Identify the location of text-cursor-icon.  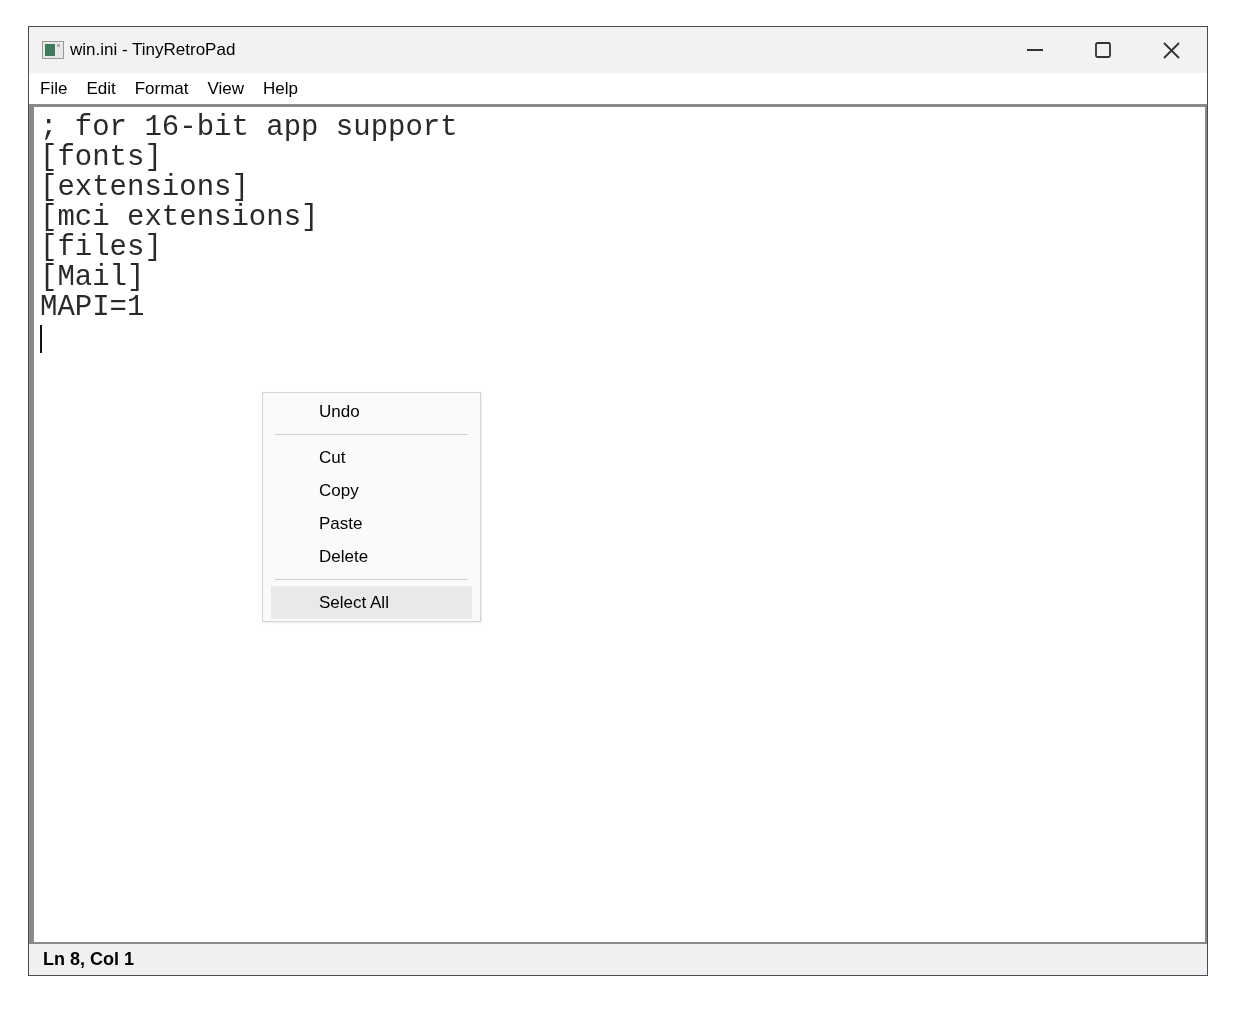
(41, 339).